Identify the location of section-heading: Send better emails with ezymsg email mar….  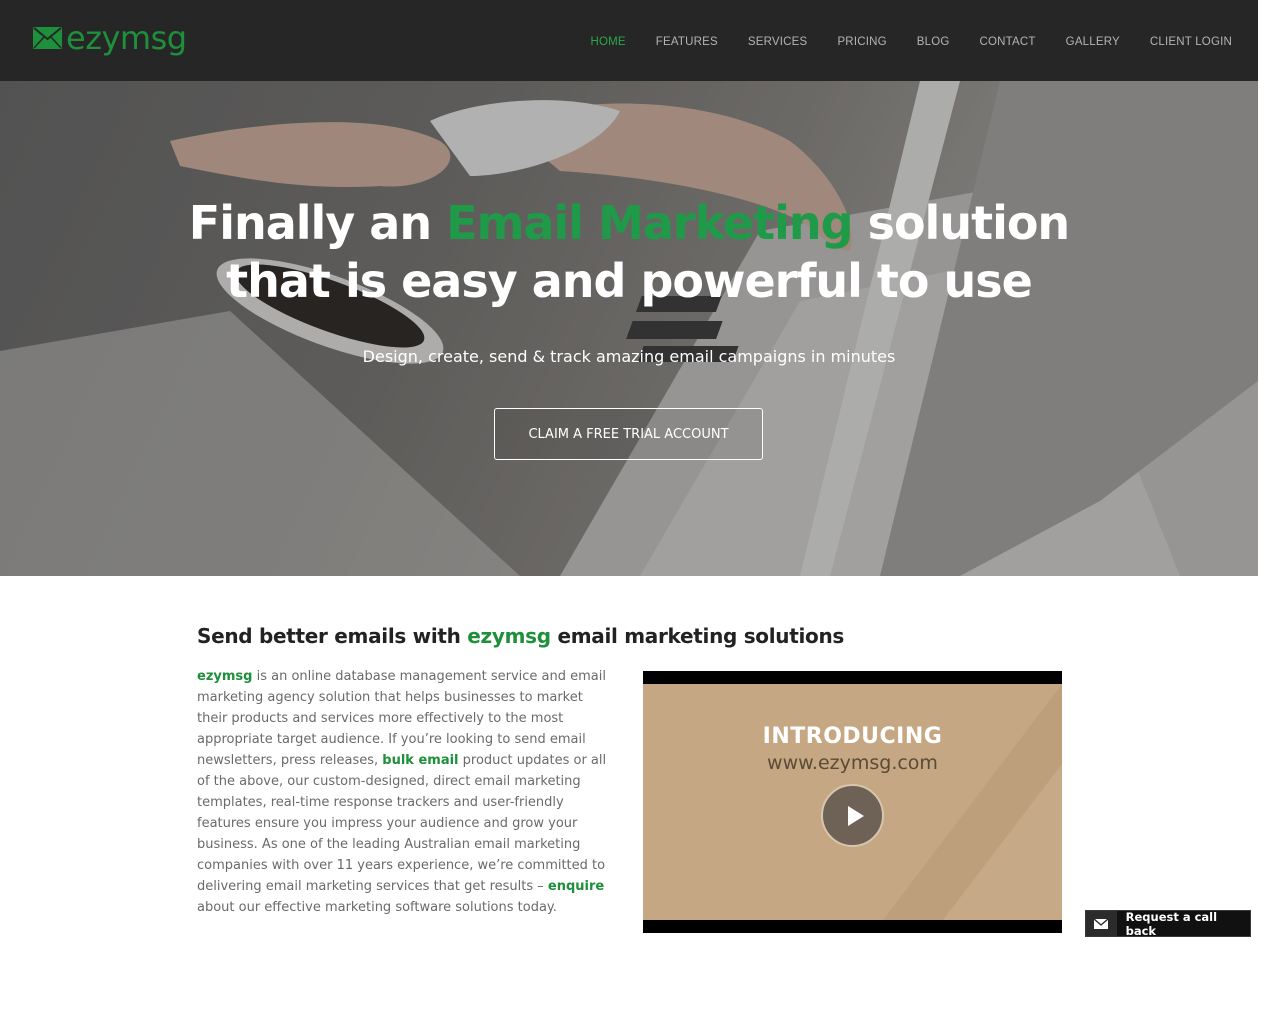
(520, 636).